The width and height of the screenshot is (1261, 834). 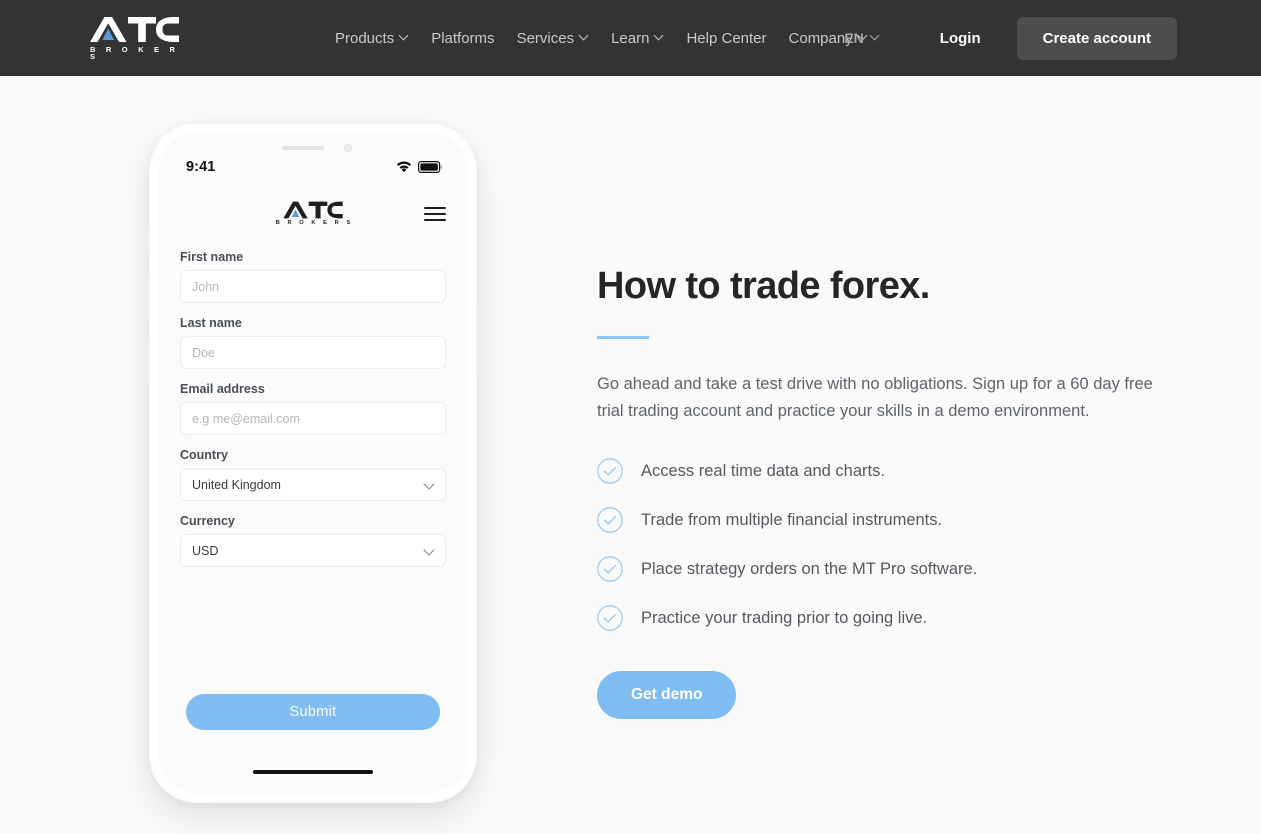 I want to click on nav-label: Platforms, so click(x=463, y=38).